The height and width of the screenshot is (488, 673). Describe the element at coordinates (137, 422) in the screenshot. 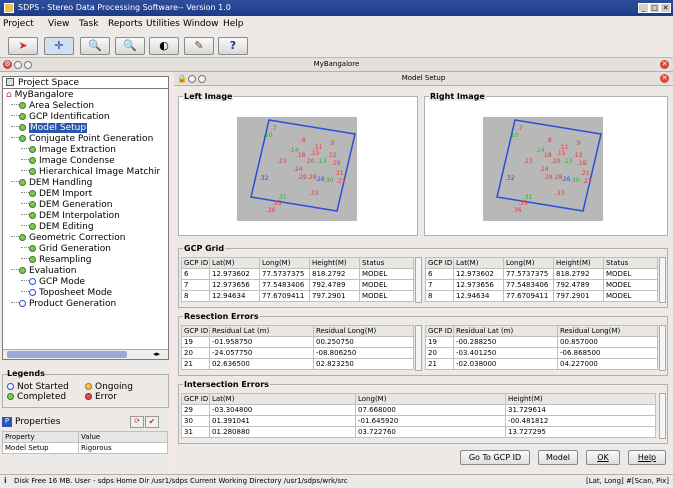

I see `properties-refresh-button: ⟳` at that location.